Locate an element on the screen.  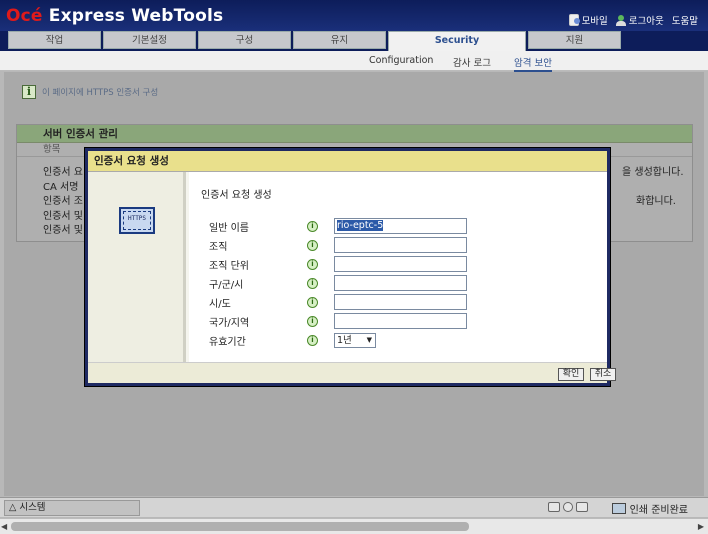
scroll-left-arrow-icon: ◀ is located at coordinates (4, 526).